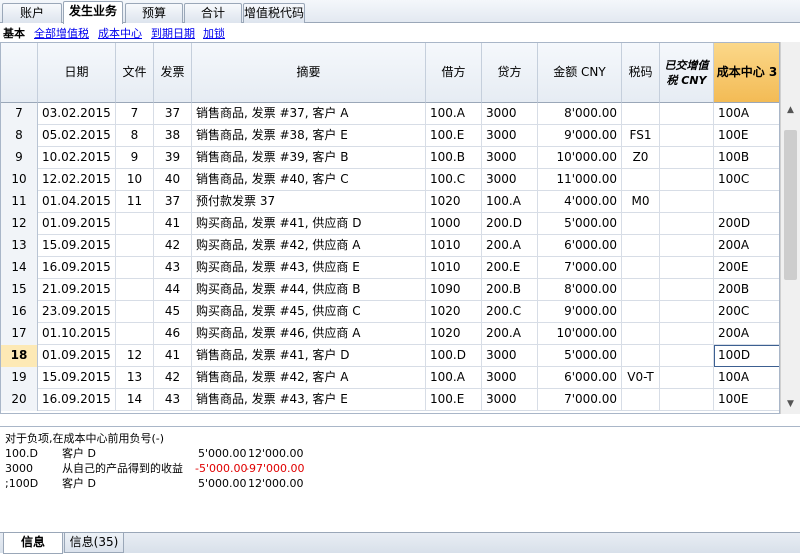  Describe the element at coordinates (454, 158) in the screenshot. I see `cell-debit: 100.B` at that location.